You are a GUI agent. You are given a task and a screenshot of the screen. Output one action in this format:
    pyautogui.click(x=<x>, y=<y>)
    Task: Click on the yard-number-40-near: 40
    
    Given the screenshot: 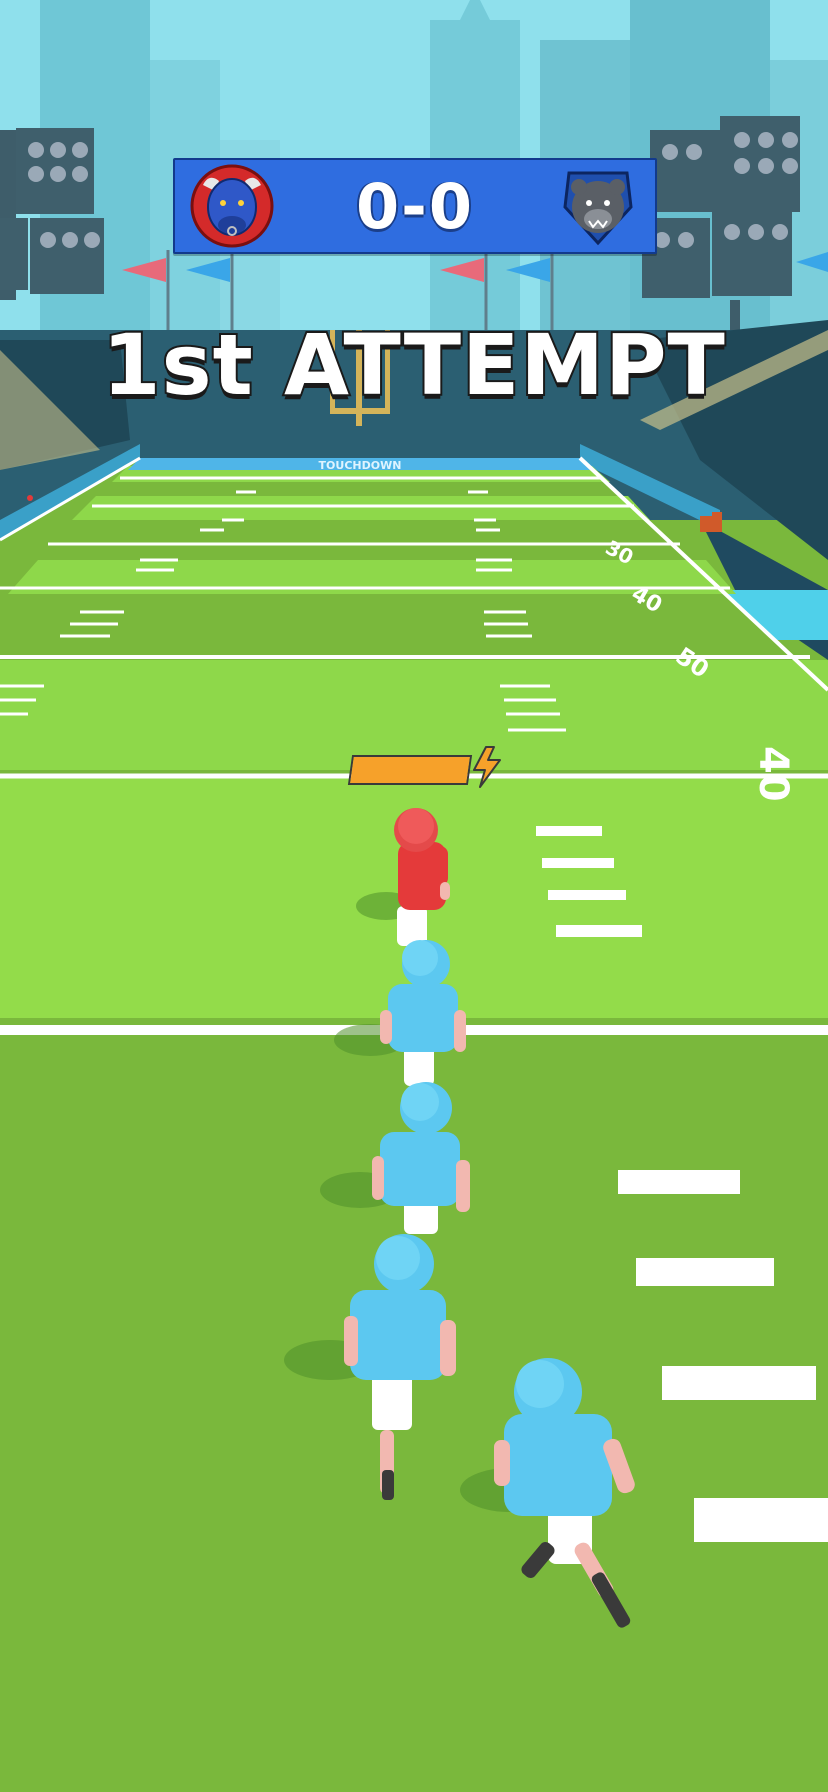 What is the action you would take?
    pyautogui.click(x=773, y=774)
    